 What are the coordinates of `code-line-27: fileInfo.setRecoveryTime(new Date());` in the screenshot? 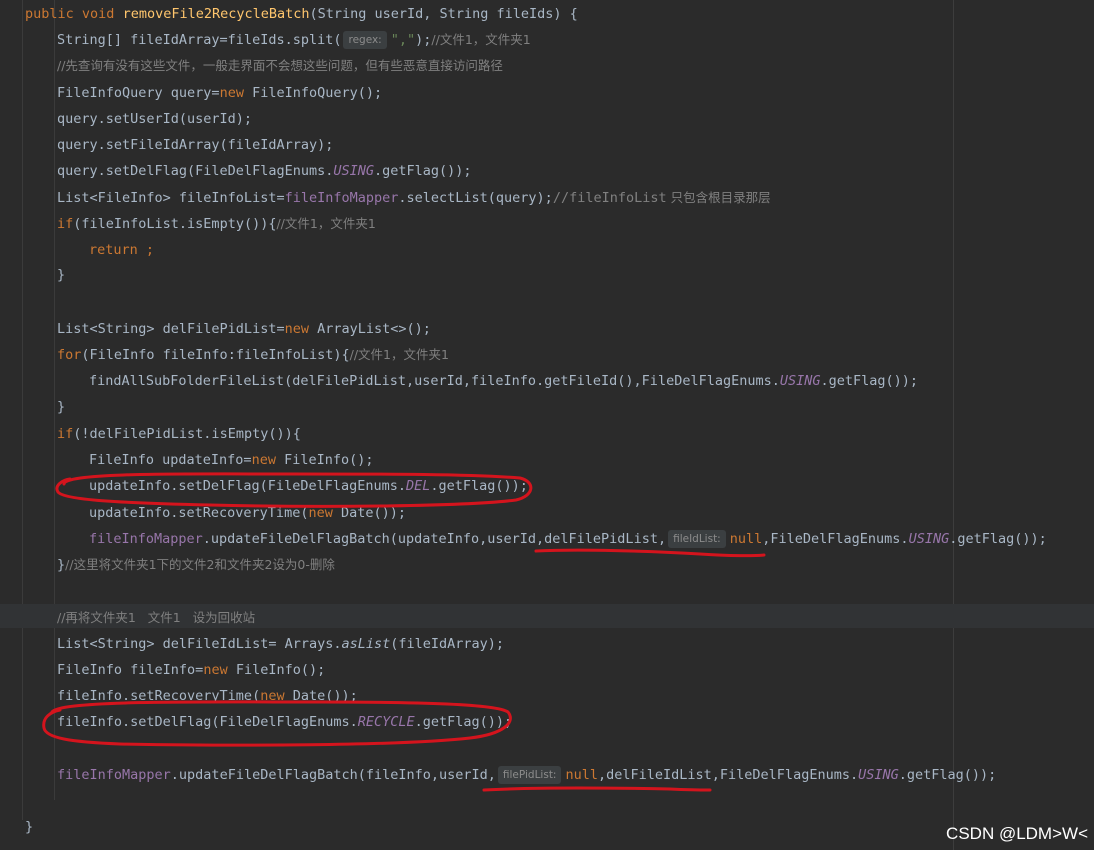 It's located at (207, 696).